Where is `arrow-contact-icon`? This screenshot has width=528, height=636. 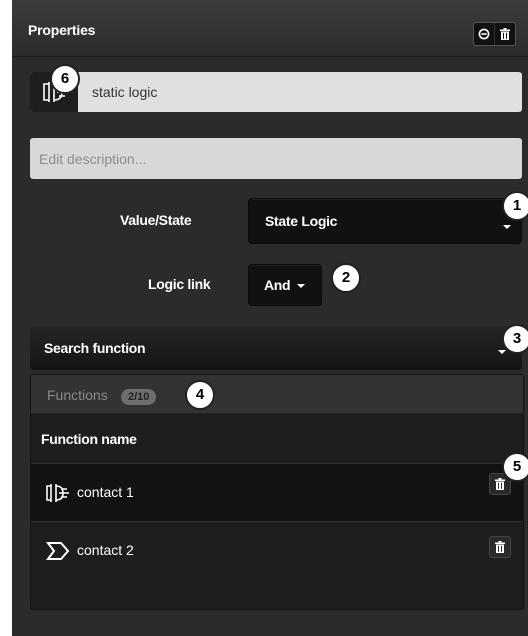
arrow-contact-icon is located at coordinates (58, 551).